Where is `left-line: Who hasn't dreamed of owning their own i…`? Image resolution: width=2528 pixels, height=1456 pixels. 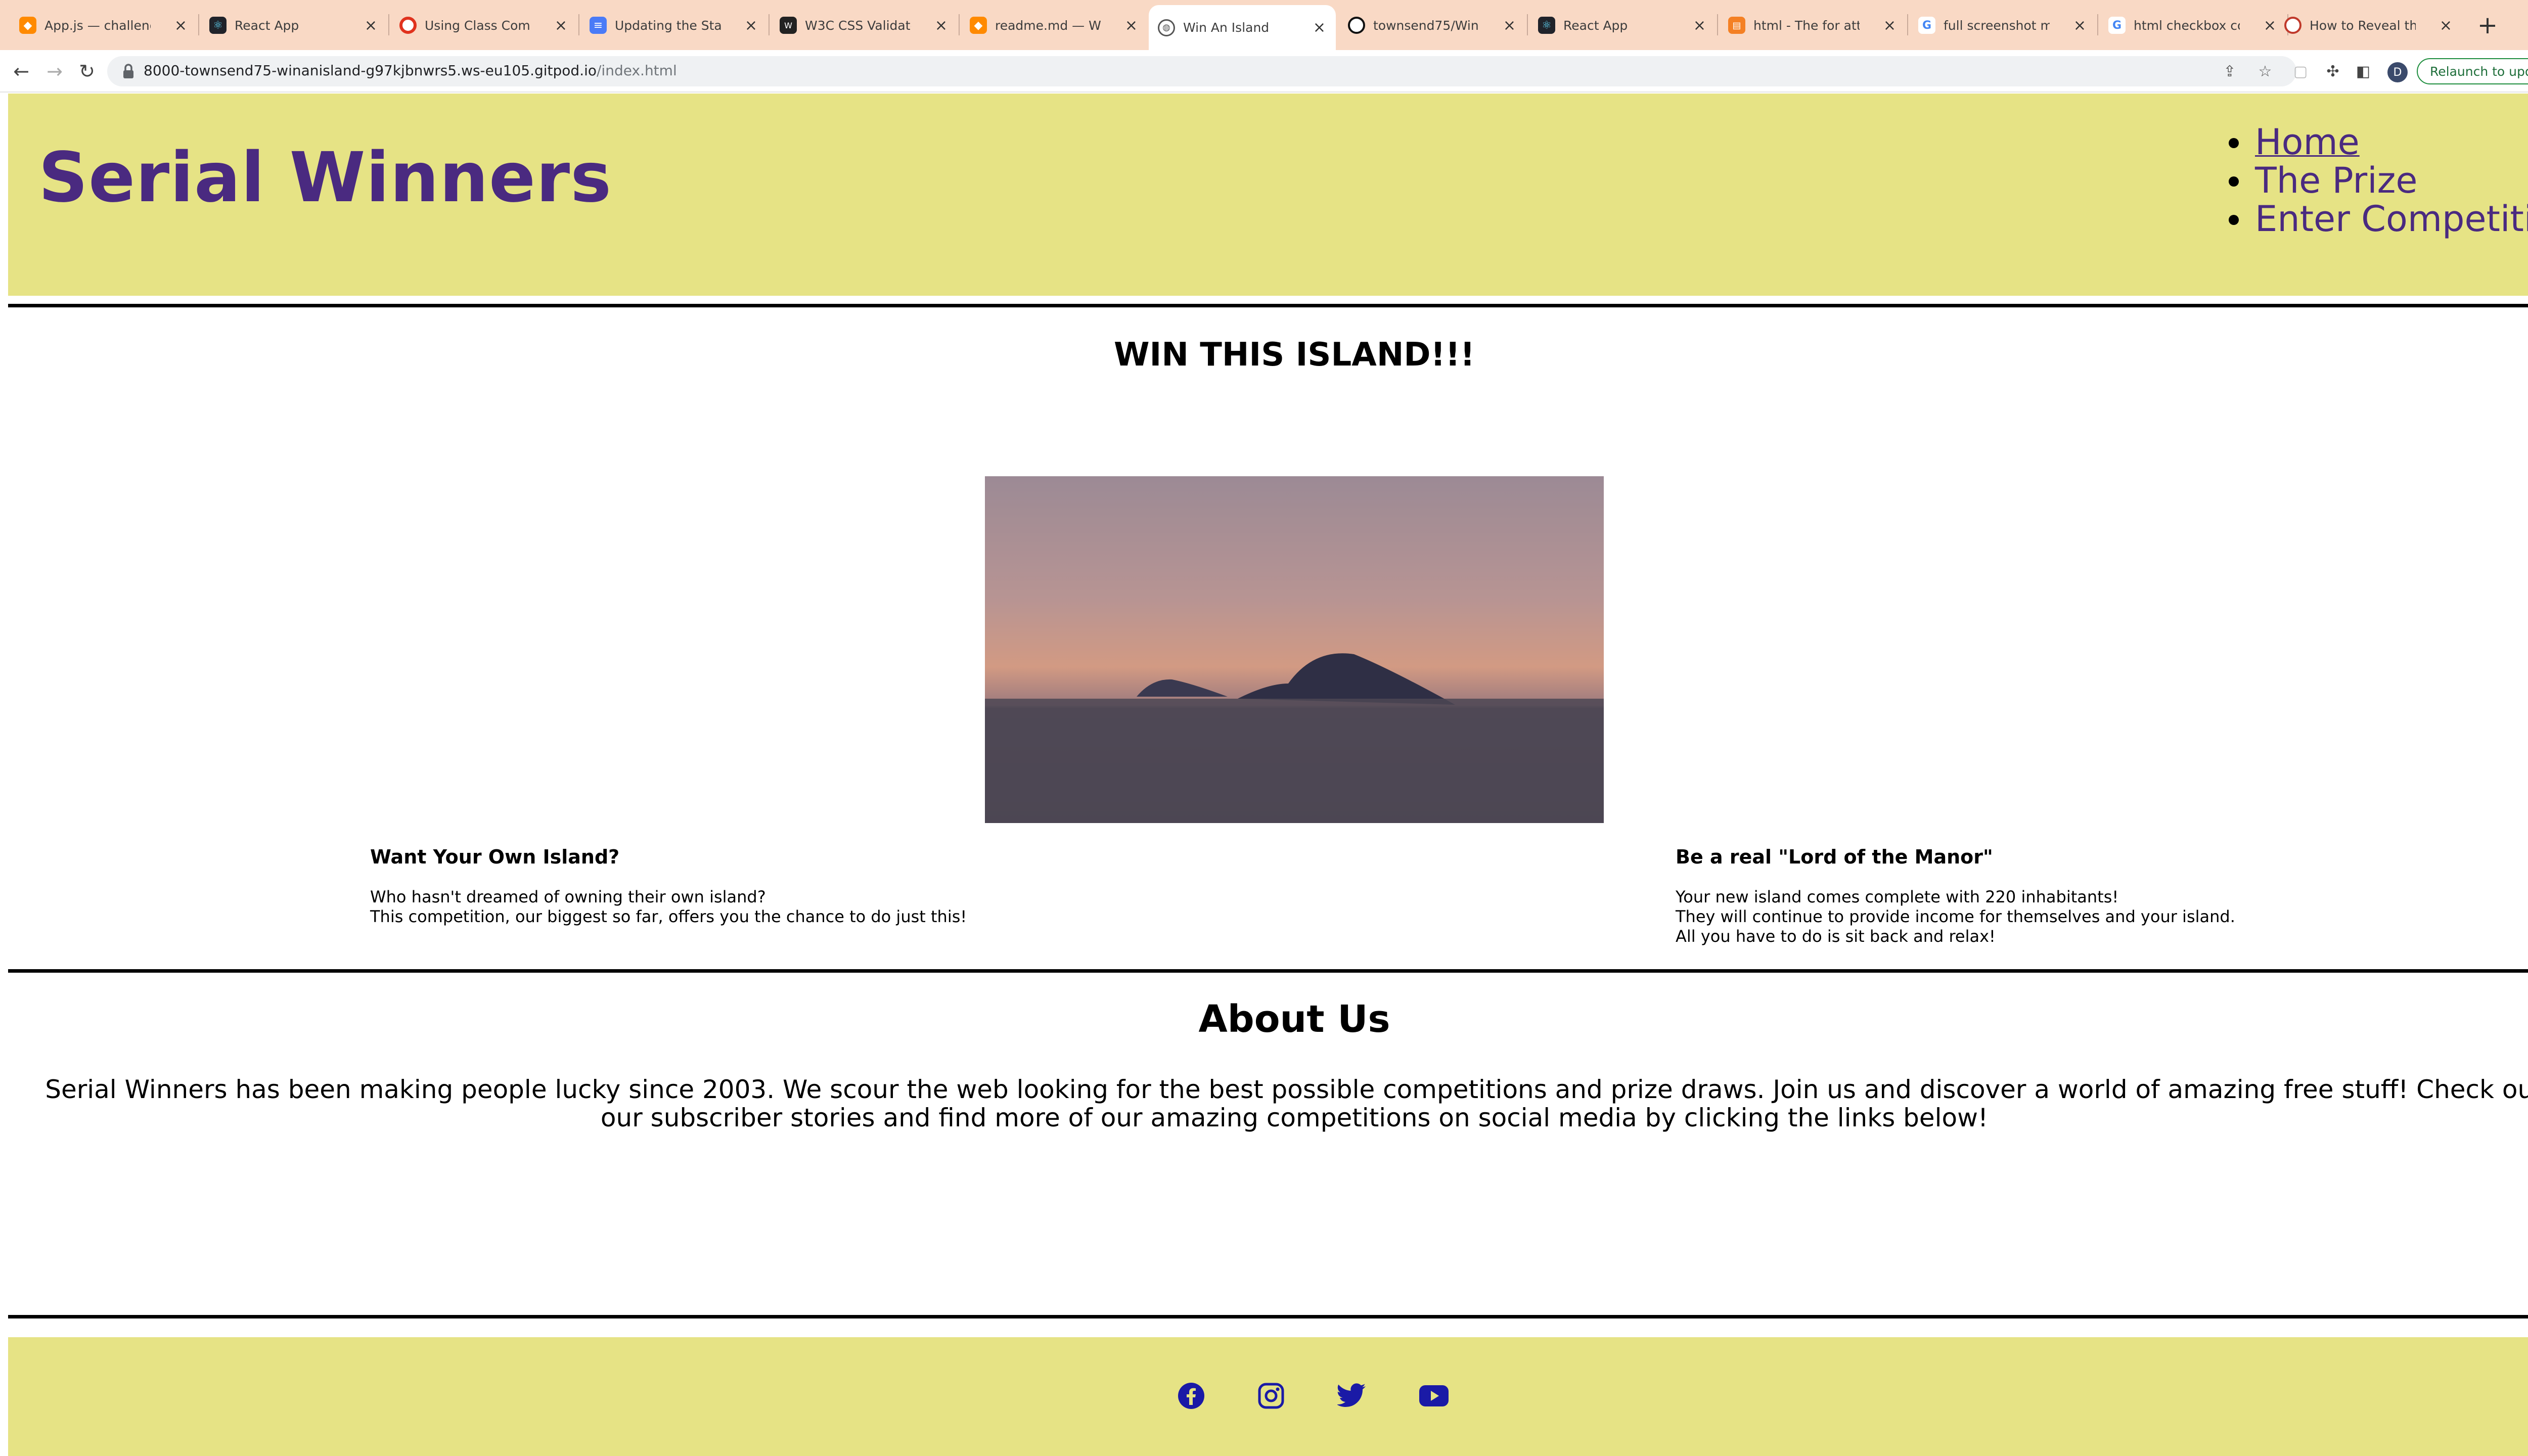
left-line: Who hasn't dreamed of owning their own i… is located at coordinates (568, 896).